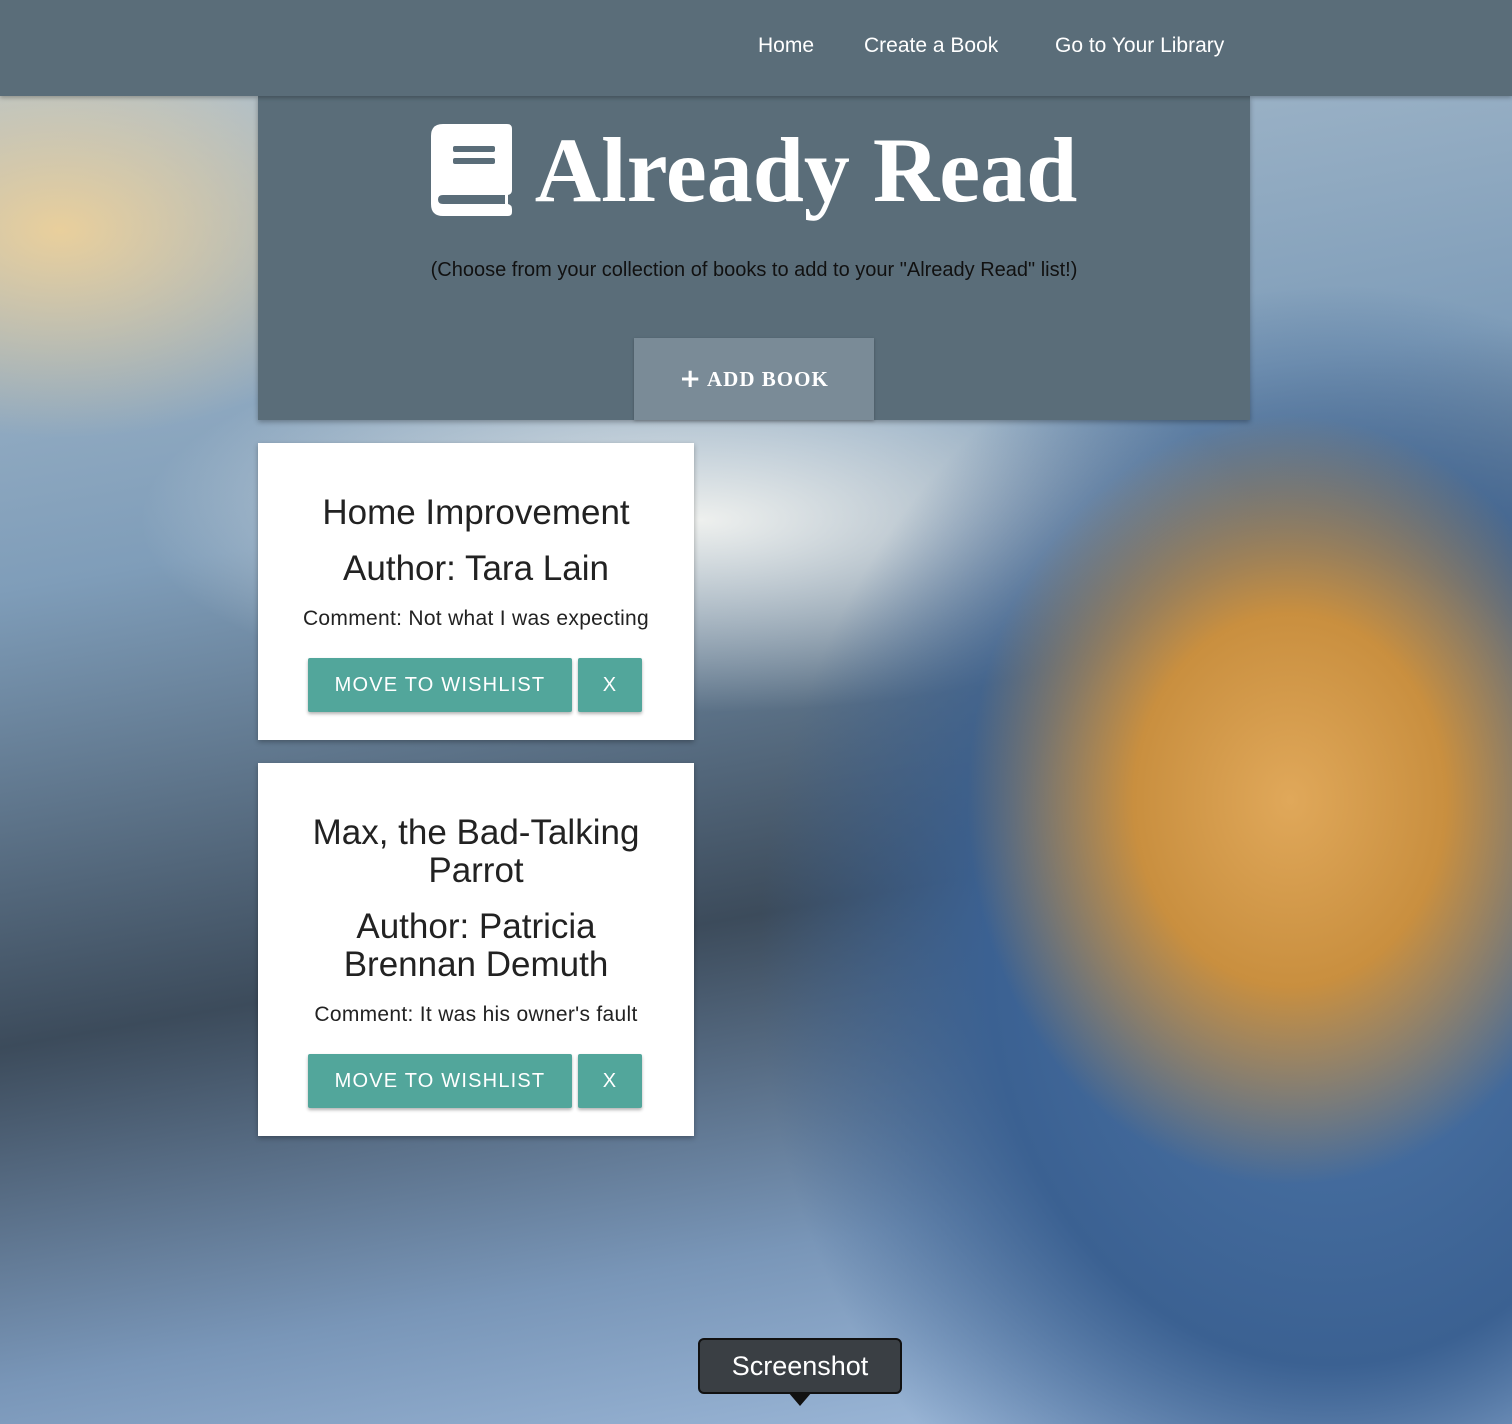  I want to click on screenshot-tooltip: Screenshot, so click(800, 1366).